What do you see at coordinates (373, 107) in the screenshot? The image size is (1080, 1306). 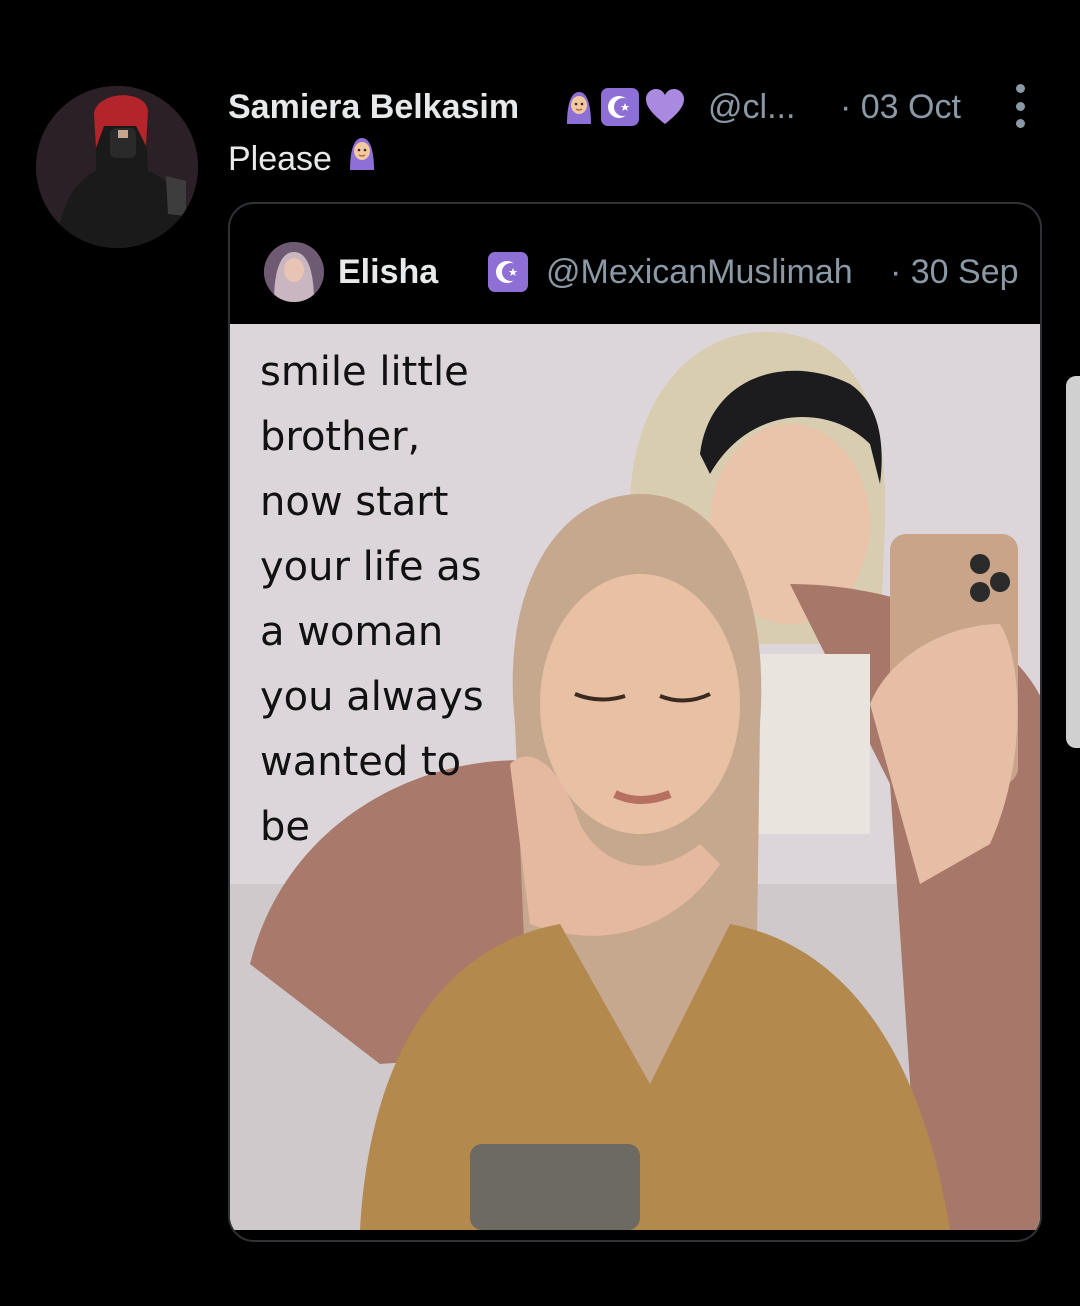 I see `author-name: Samiera Belkasim` at bounding box center [373, 107].